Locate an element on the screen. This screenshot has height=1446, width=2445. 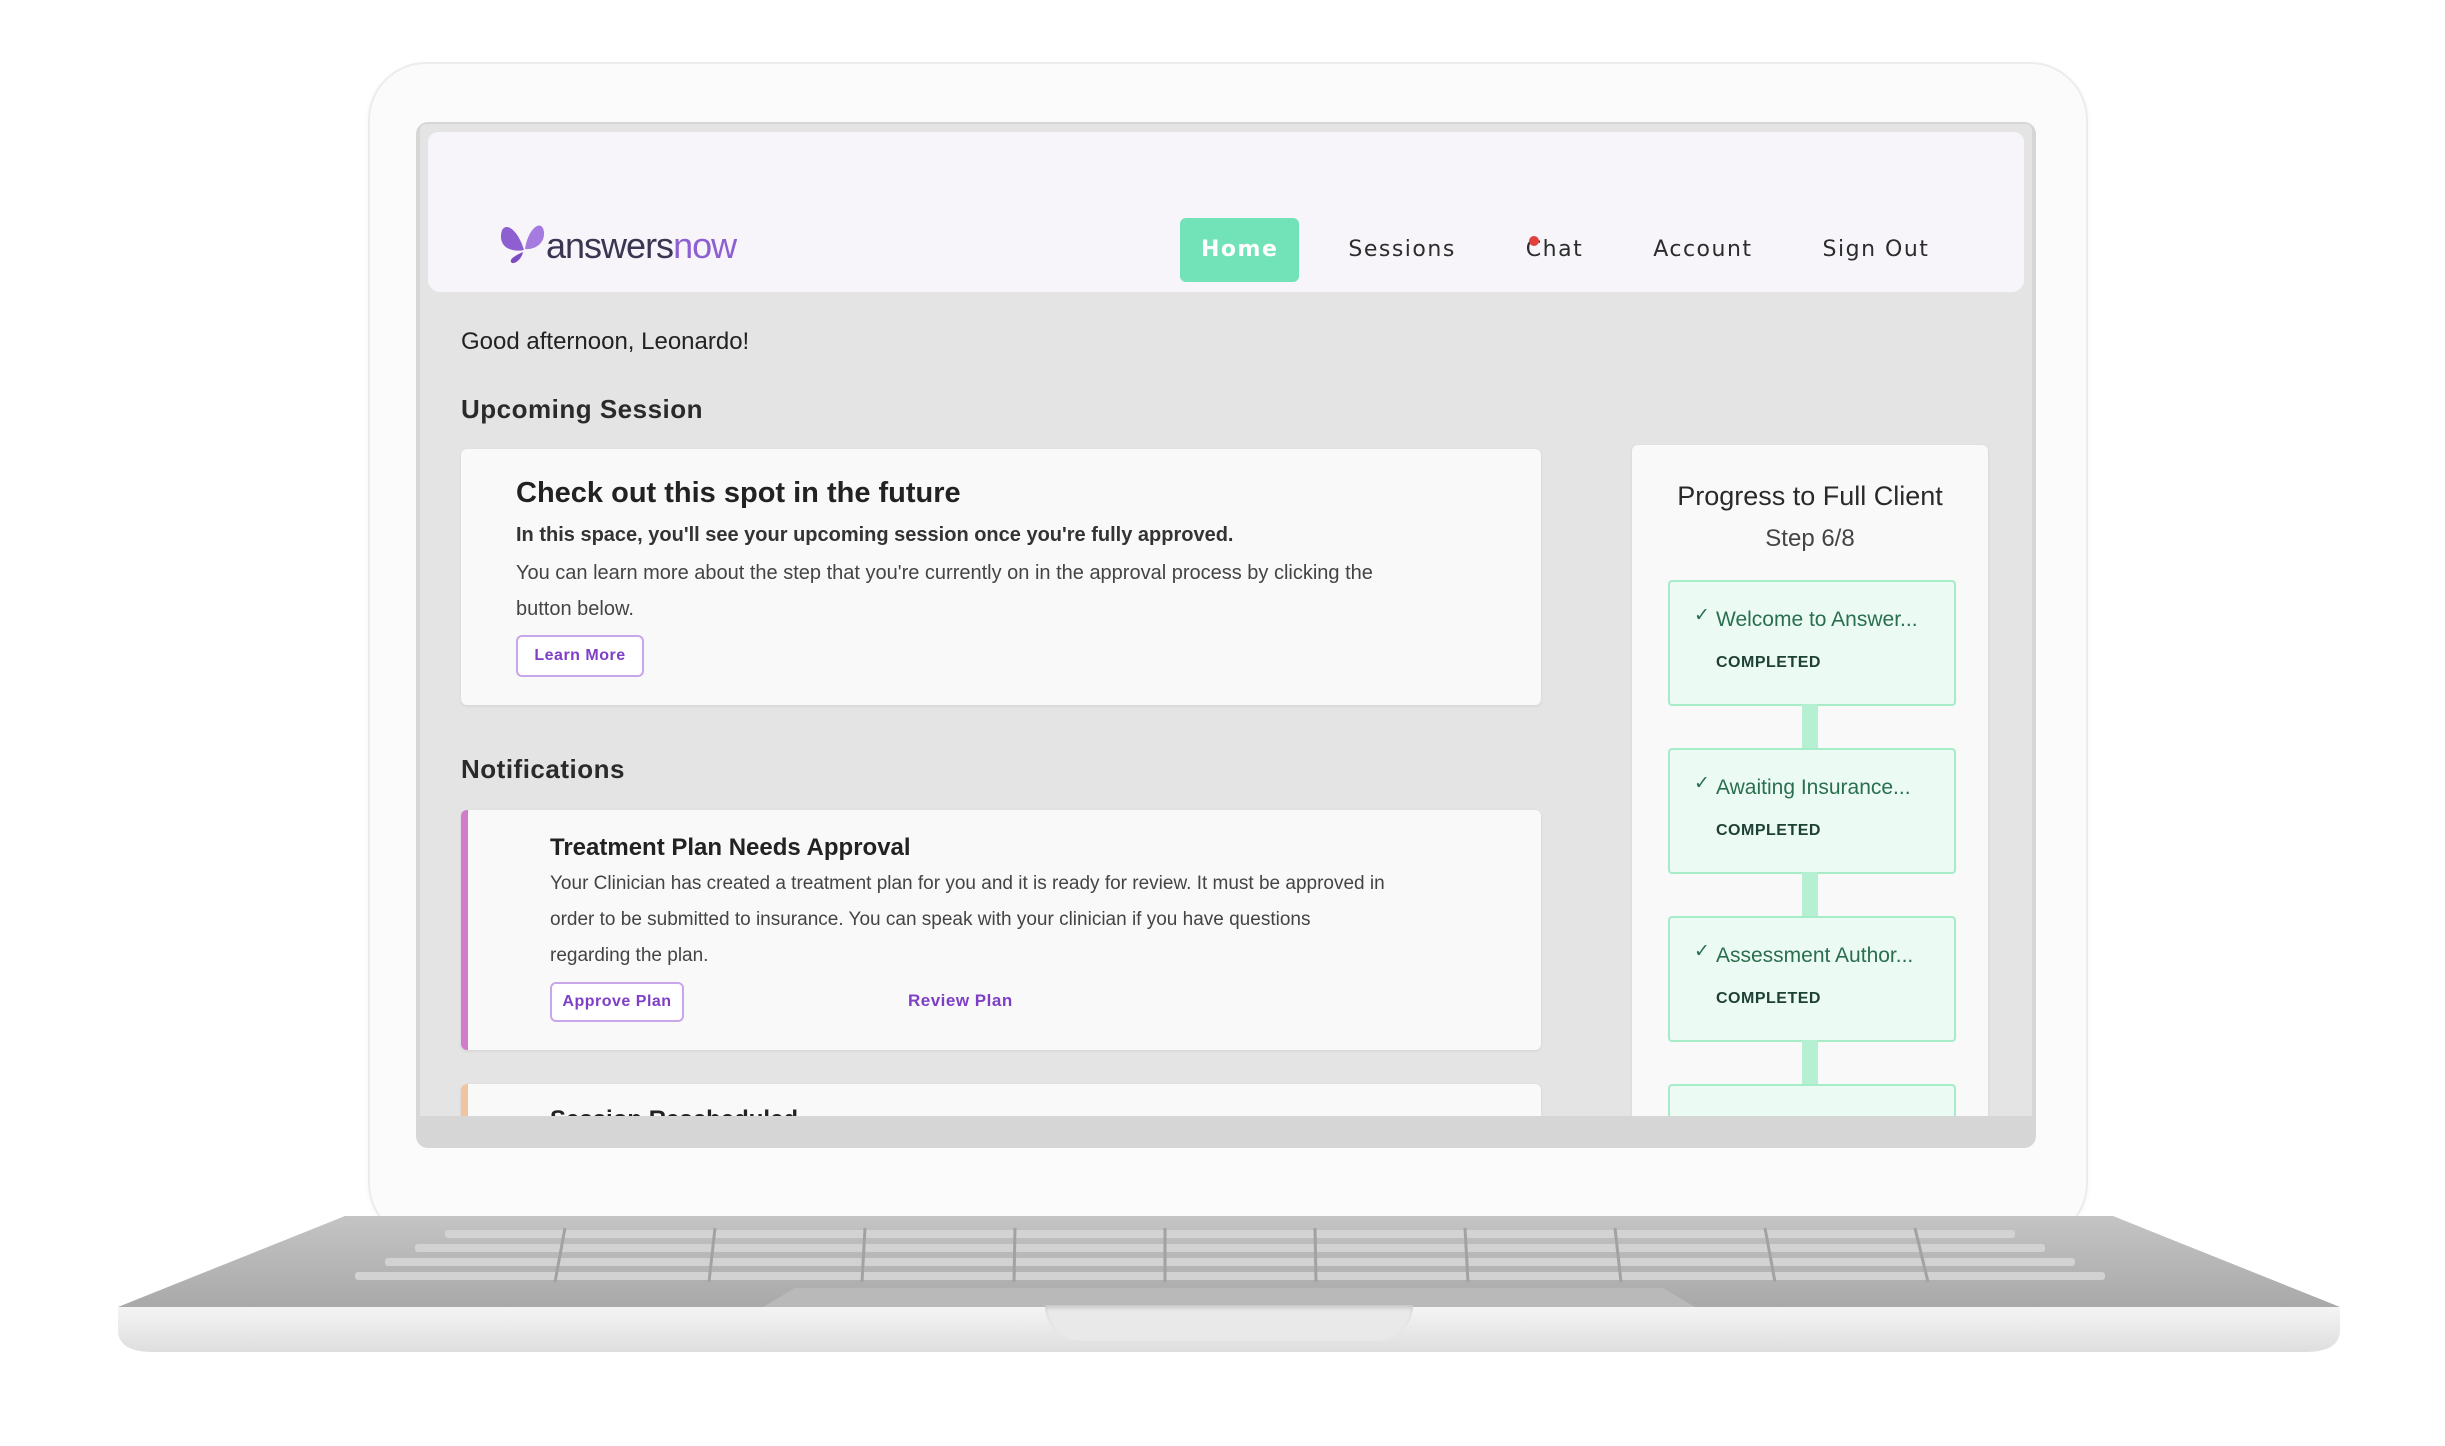
main-nav: Home Sessions Chat Account Sign Out is located at coordinates (1572, 250).